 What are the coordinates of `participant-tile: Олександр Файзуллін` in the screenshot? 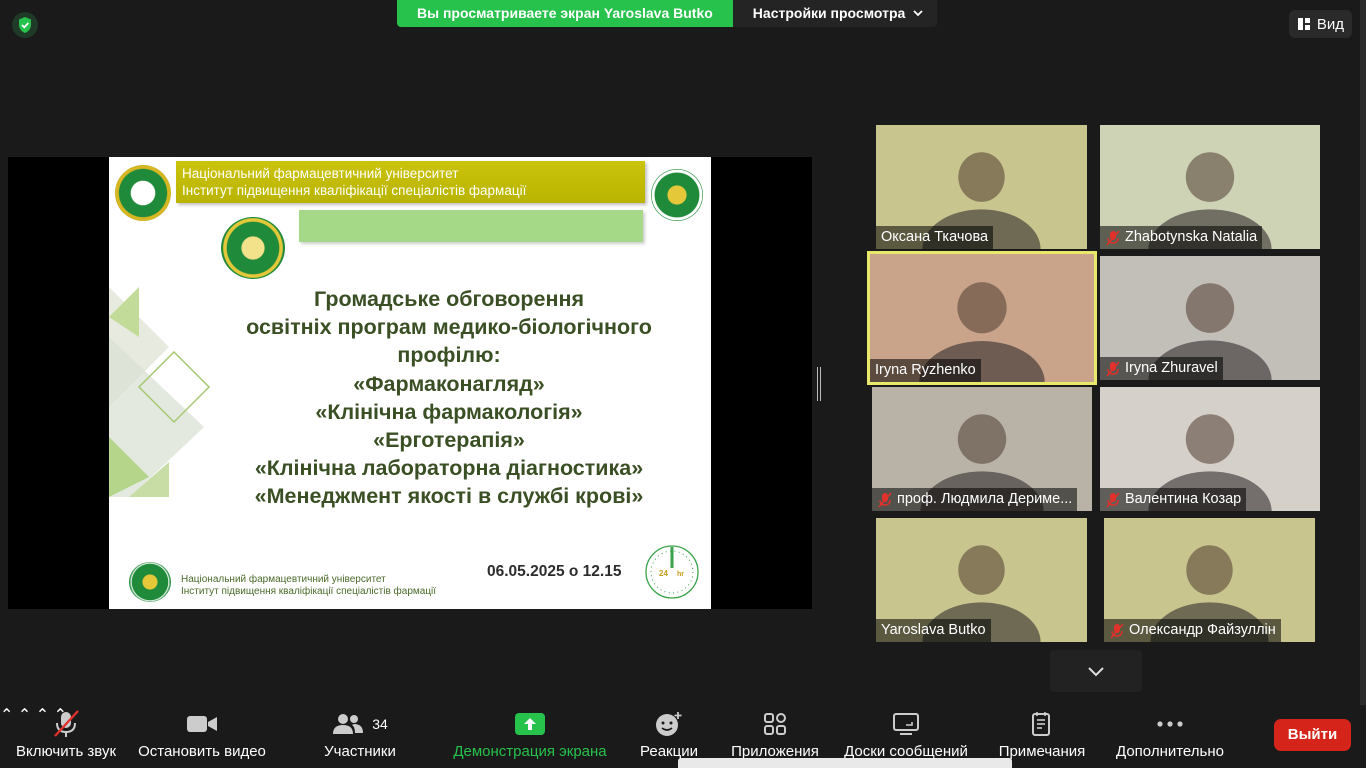 It's located at (1209, 580).